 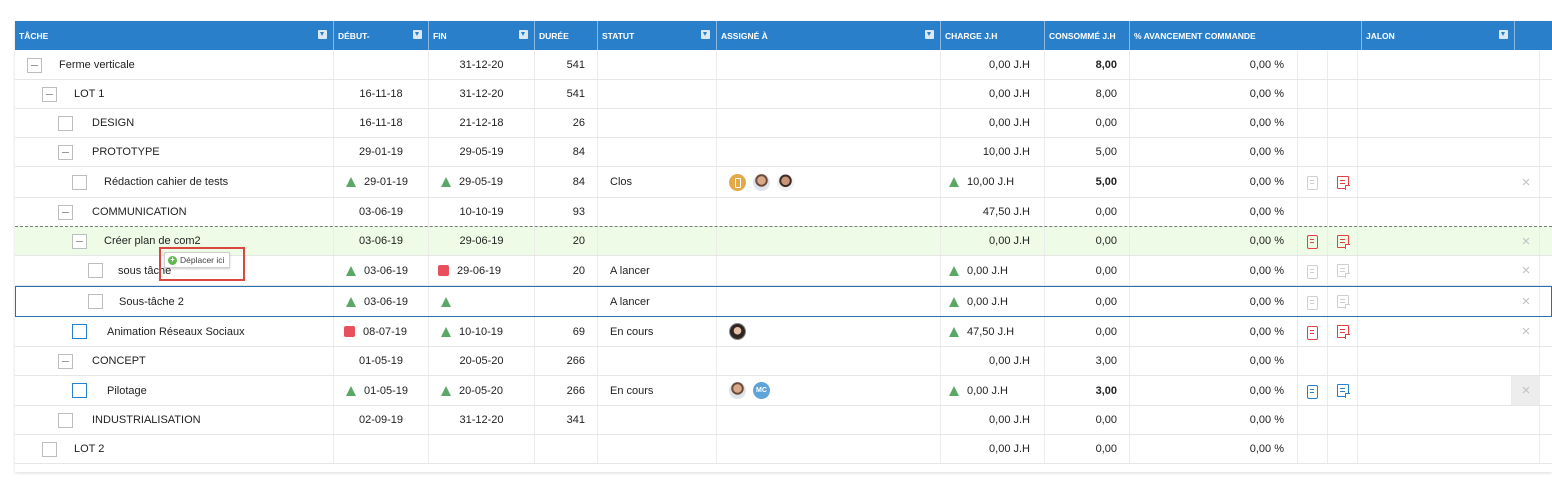 What do you see at coordinates (1246, 35) in the screenshot?
I see `col-header-avancement: % Avancement commande` at bounding box center [1246, 35].